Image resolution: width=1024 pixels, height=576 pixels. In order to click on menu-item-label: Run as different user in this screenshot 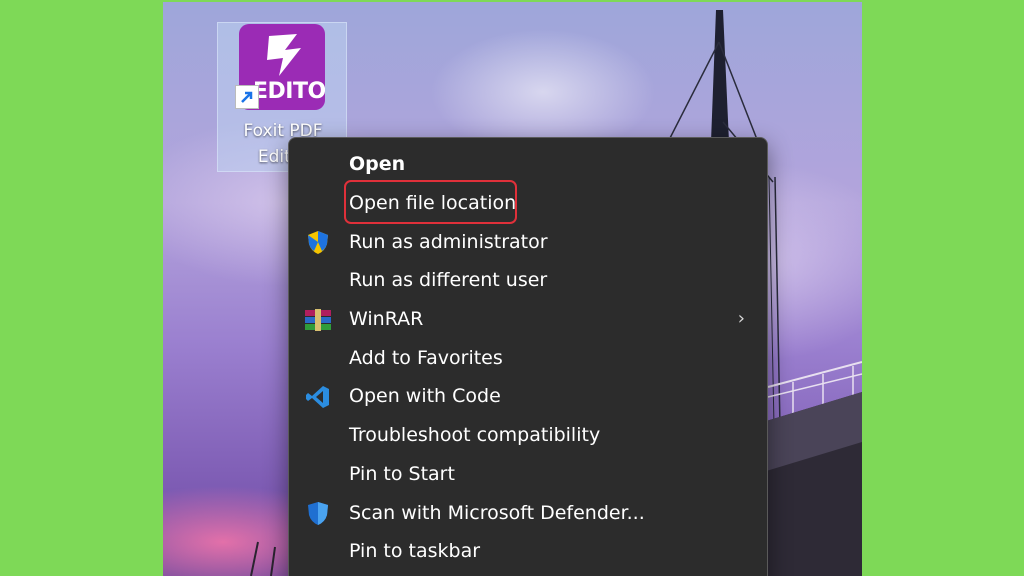, I will do `click(448, 280)`.